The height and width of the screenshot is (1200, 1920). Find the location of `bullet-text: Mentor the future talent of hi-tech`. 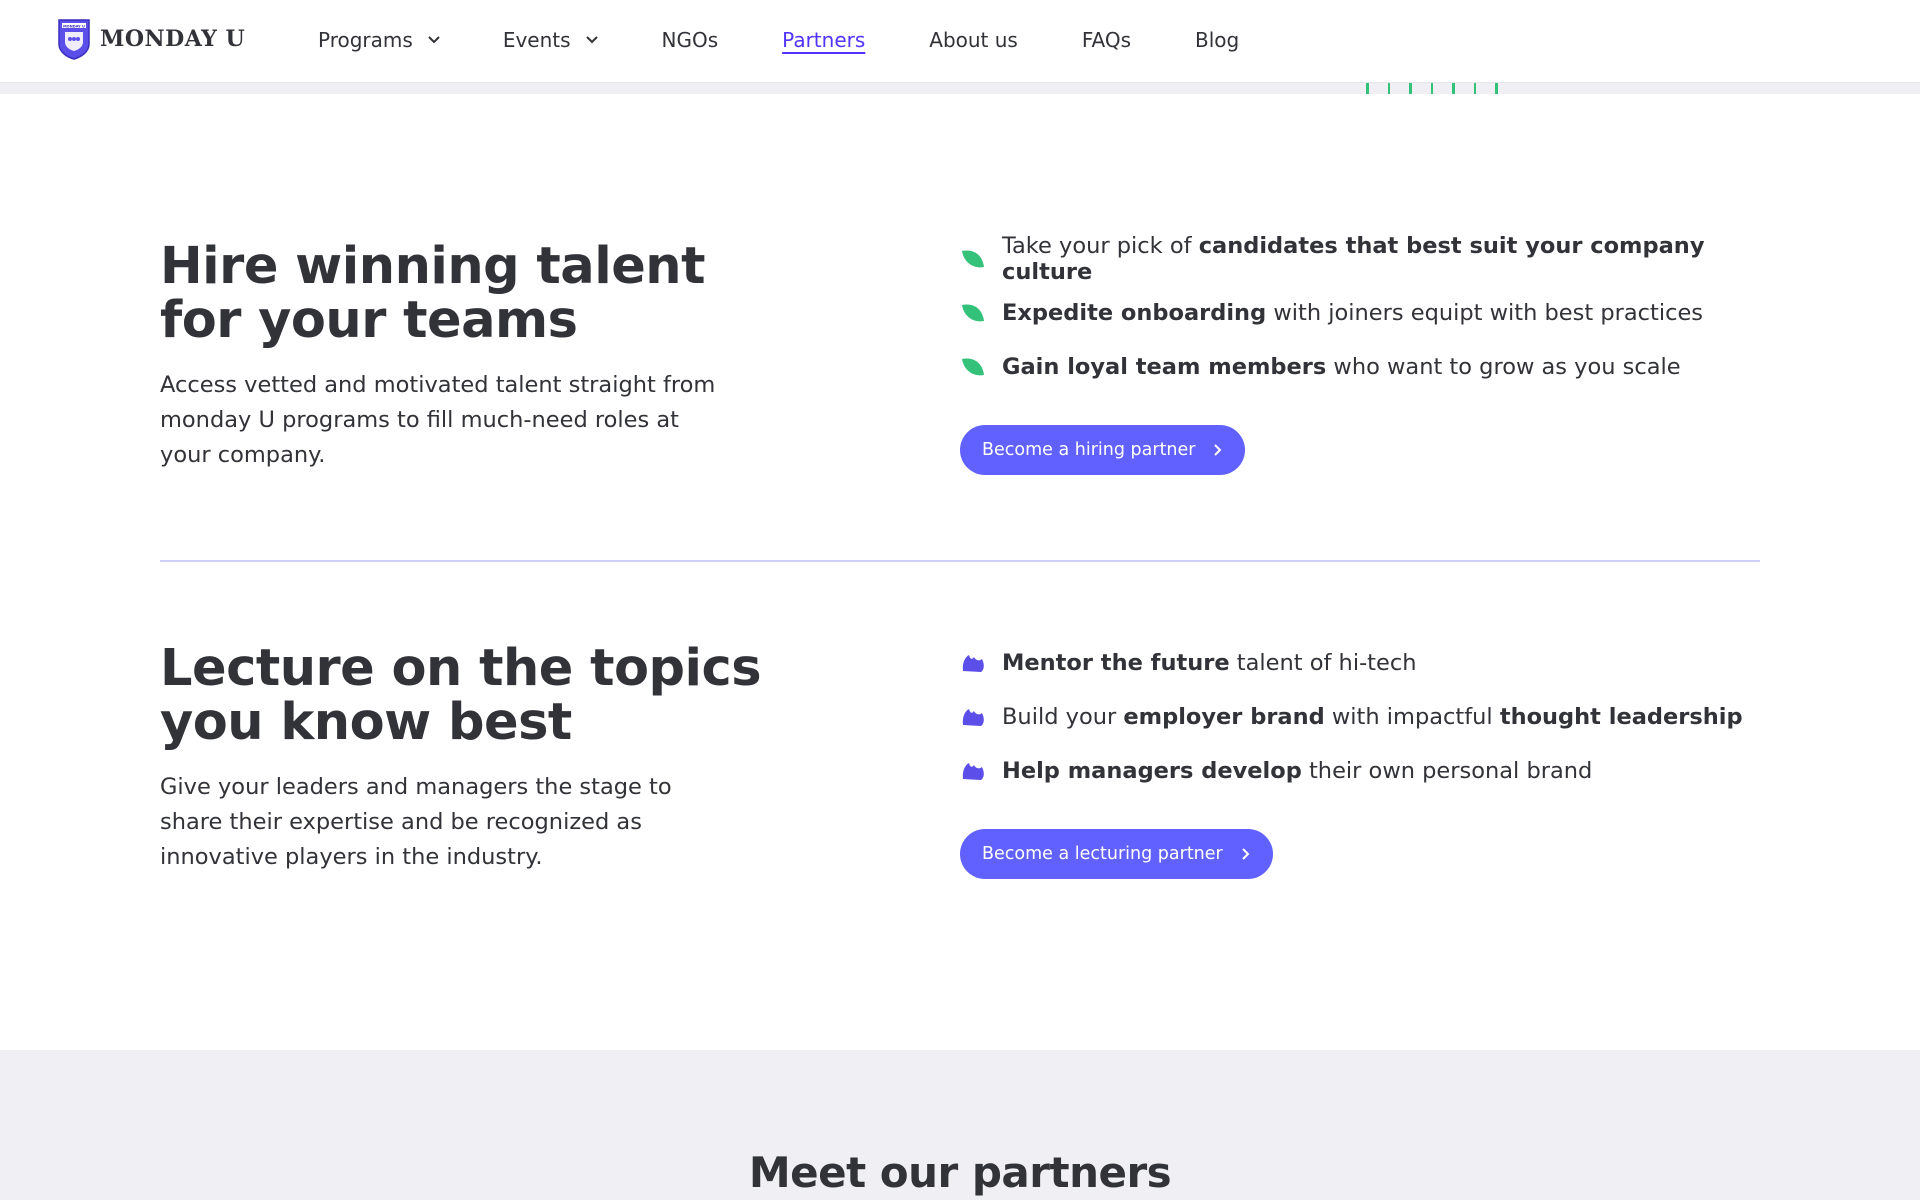

bullet-text: Mentor the future talent of hi-tech is located at coordinates (1209, 663).